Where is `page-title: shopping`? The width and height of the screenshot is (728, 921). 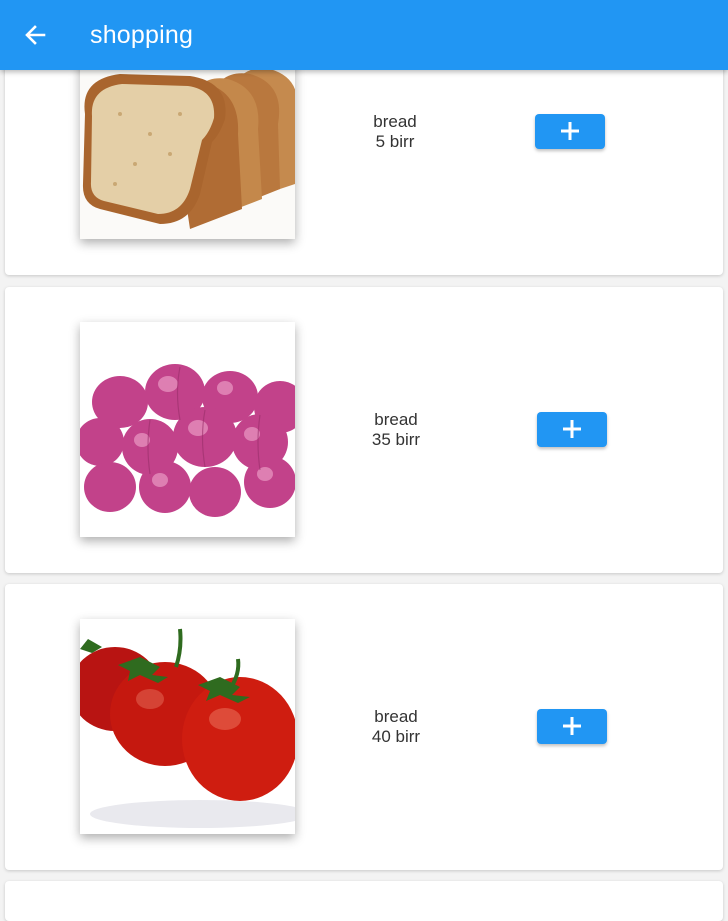
page-title: shopping is located at coordinates (142, 35).